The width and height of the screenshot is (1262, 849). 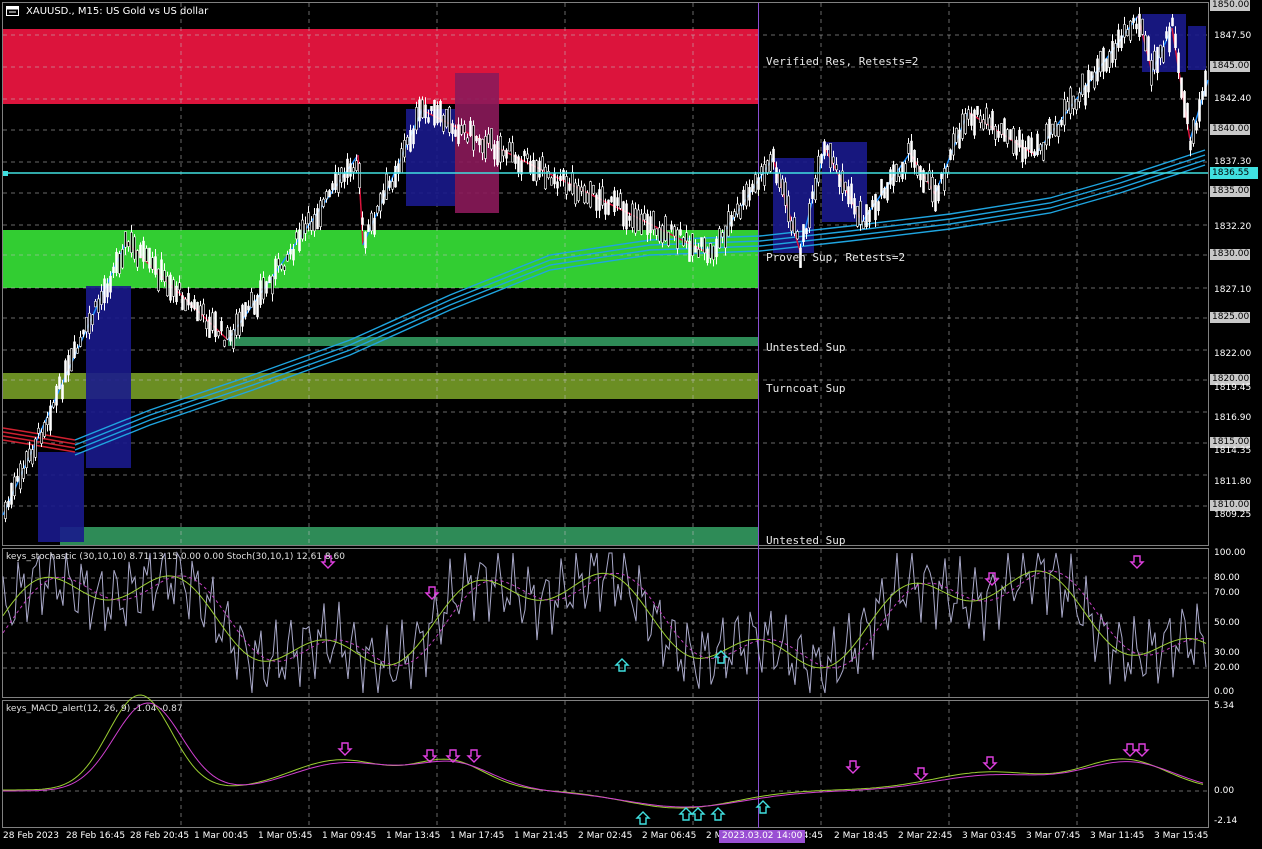 I want to click on stoch-level-label: 30.00, so click(x=1227, y=653).